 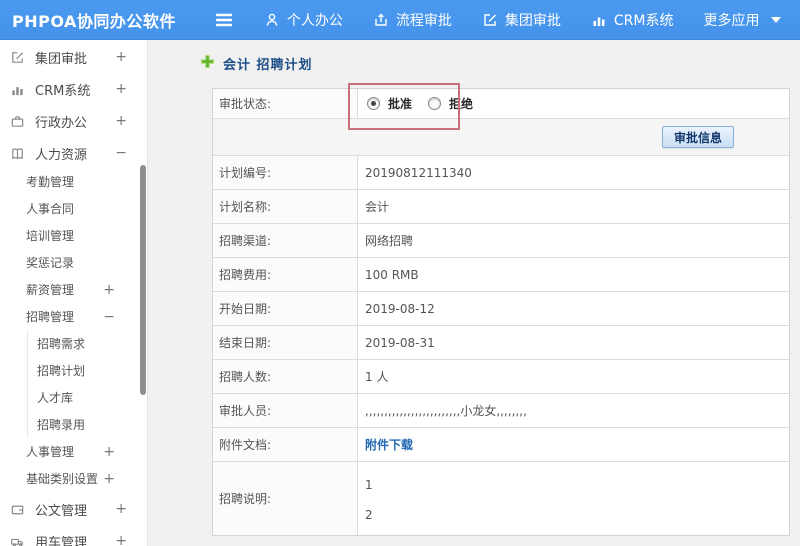 What do you see at coordinates (73, 478) in the screenshot?
I see `sidebar-item-base-category-settings: 基础类别设置 +` at bounding box center [73, 478].